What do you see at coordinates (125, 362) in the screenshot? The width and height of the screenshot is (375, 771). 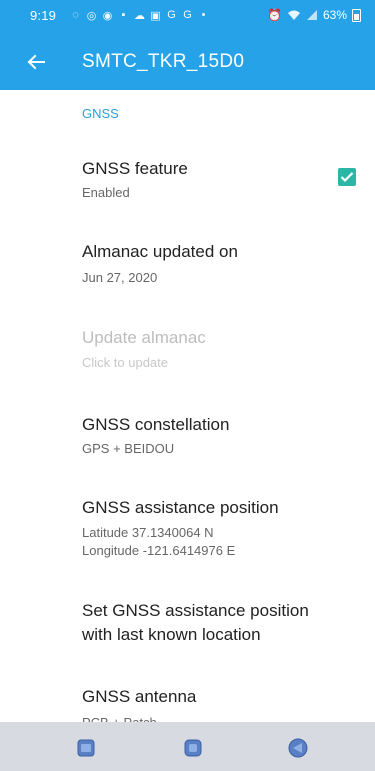 I see `pref-summary: Click to update` at bounding box center [125, 362].